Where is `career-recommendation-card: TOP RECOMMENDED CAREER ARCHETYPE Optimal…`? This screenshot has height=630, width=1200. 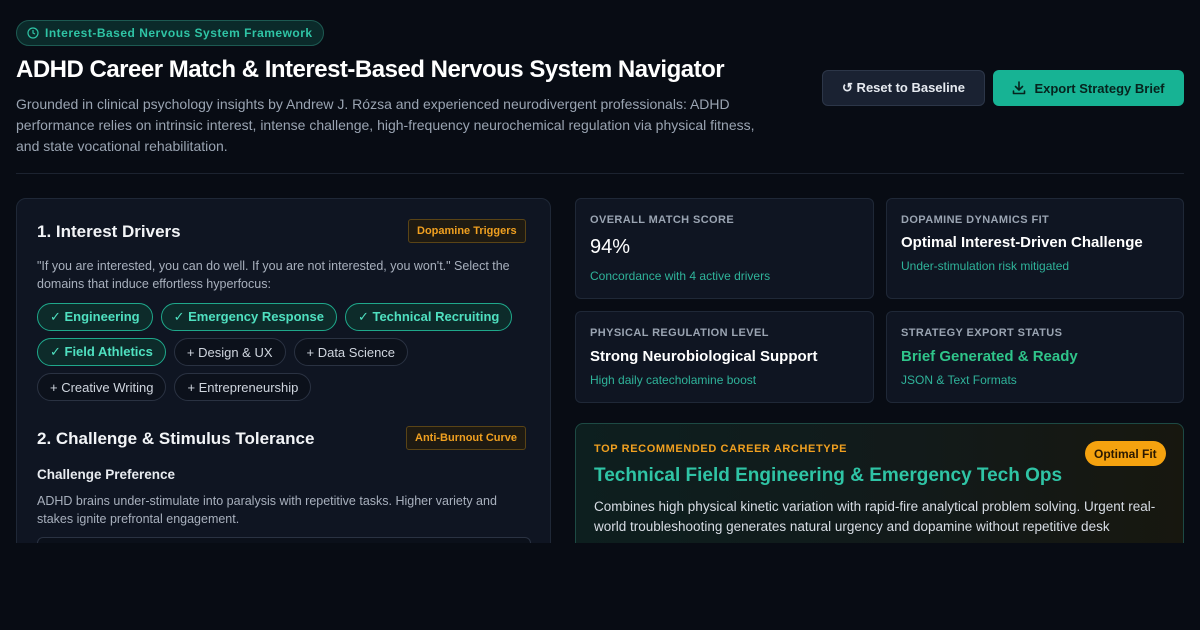
career-recommendation-card: TOP RECOMMENDED CAREER ARCHETYPE Optimal… is located at coordinates (879, 483).